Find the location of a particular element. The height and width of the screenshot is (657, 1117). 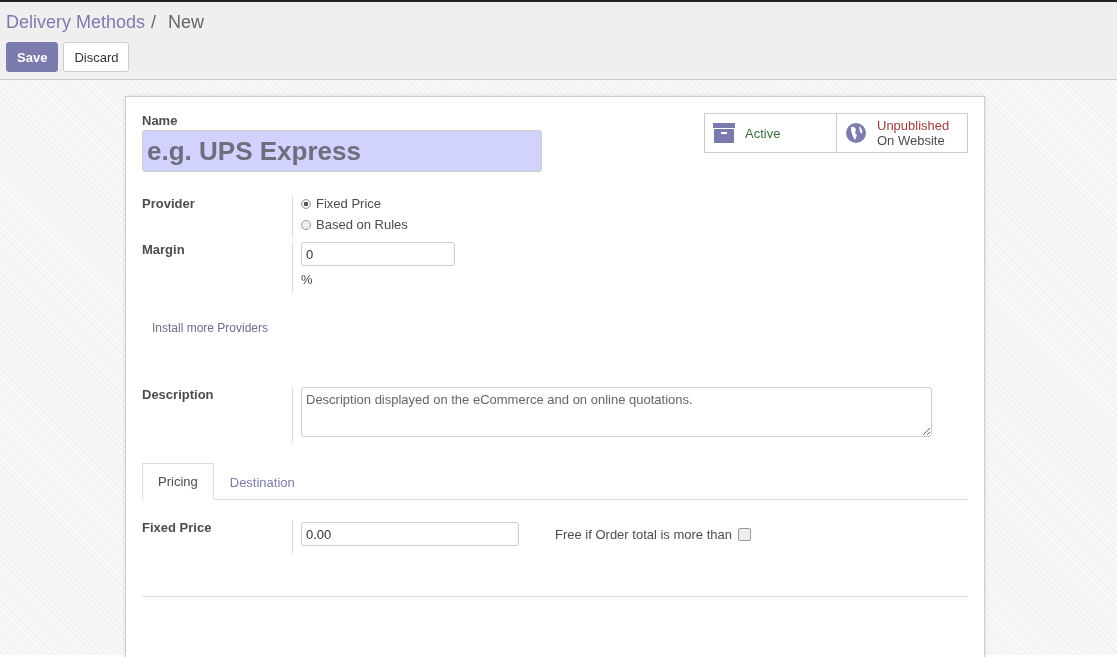

field-label: Provider is located at coordinates (169, 204).